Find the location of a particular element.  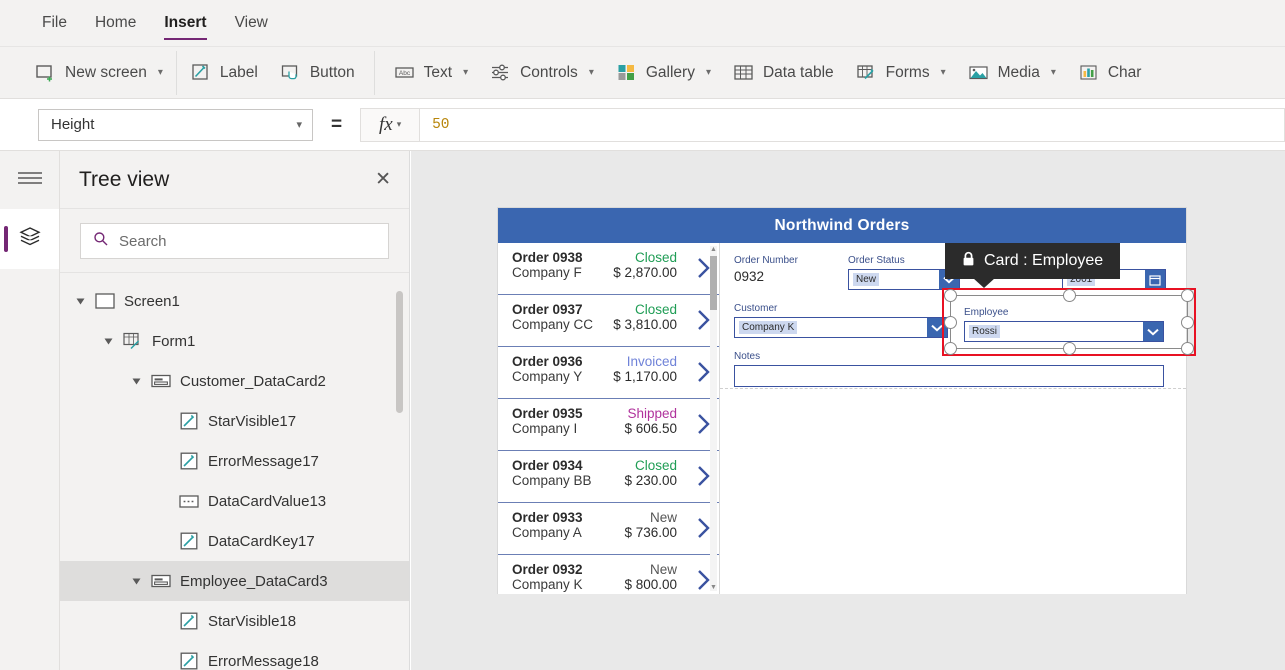

left-icon-rail is located at coordinates (30, 410).